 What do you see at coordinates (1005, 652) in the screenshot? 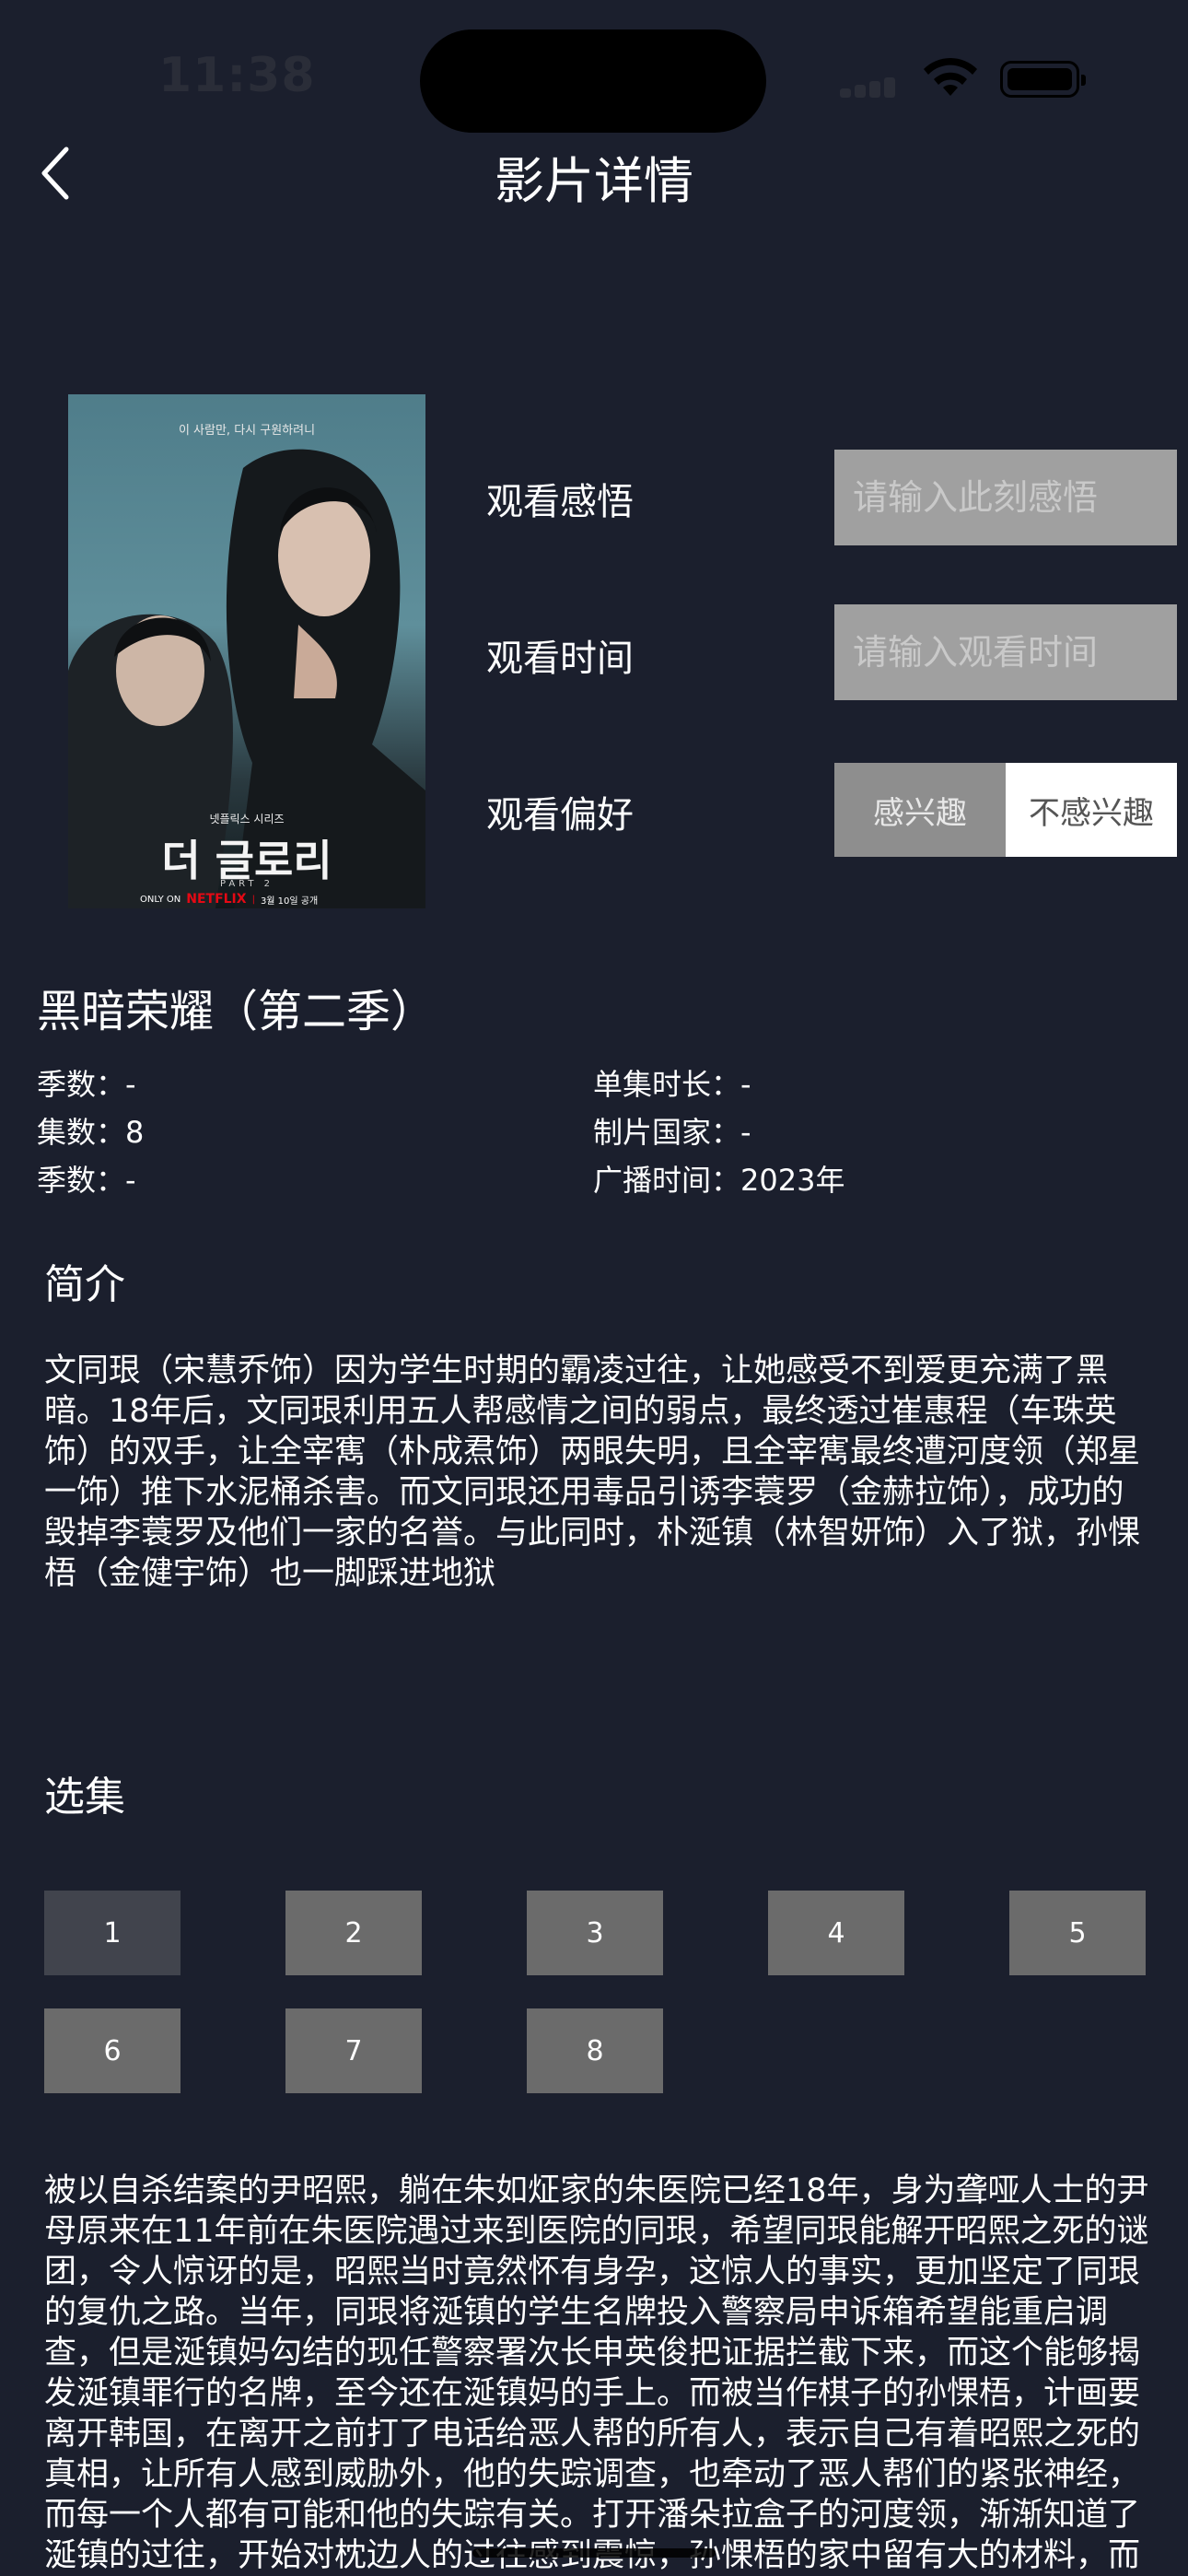
I see `watch-time-input` at bounding box center [1005, 652].